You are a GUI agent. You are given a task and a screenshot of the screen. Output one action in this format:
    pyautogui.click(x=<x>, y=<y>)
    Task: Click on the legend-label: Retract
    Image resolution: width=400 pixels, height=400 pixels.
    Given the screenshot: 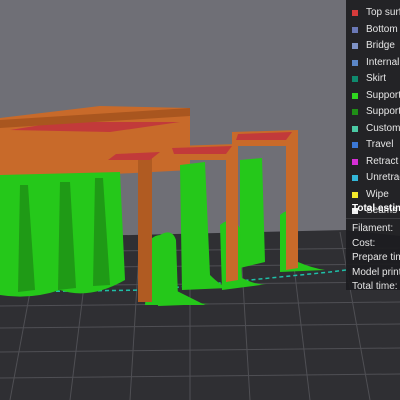 What is the action you would take?
    pyautogui.click(x=382, y=161)
    